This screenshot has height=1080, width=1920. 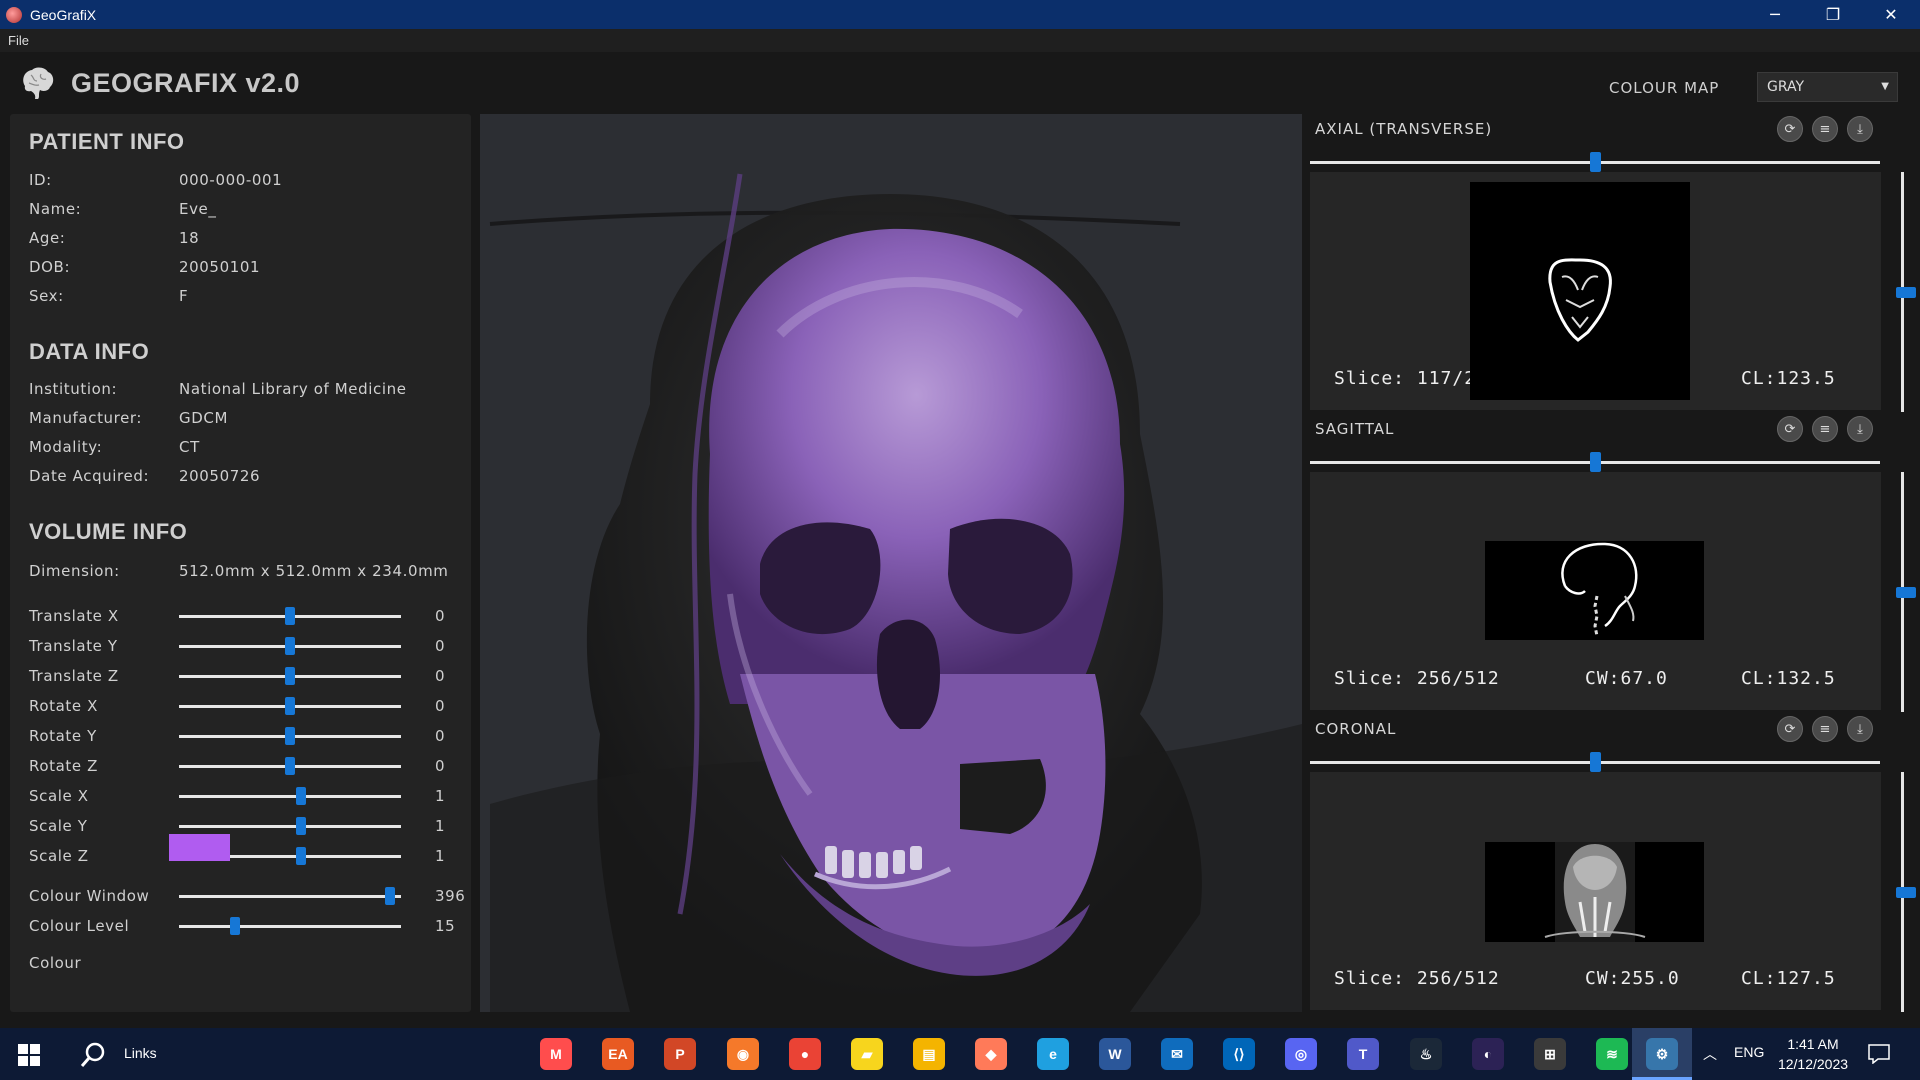 What do you see at coordinates (29, 1055) in the screenshot?
I see `windows-start-icon` at bounding box center [29, 1055].